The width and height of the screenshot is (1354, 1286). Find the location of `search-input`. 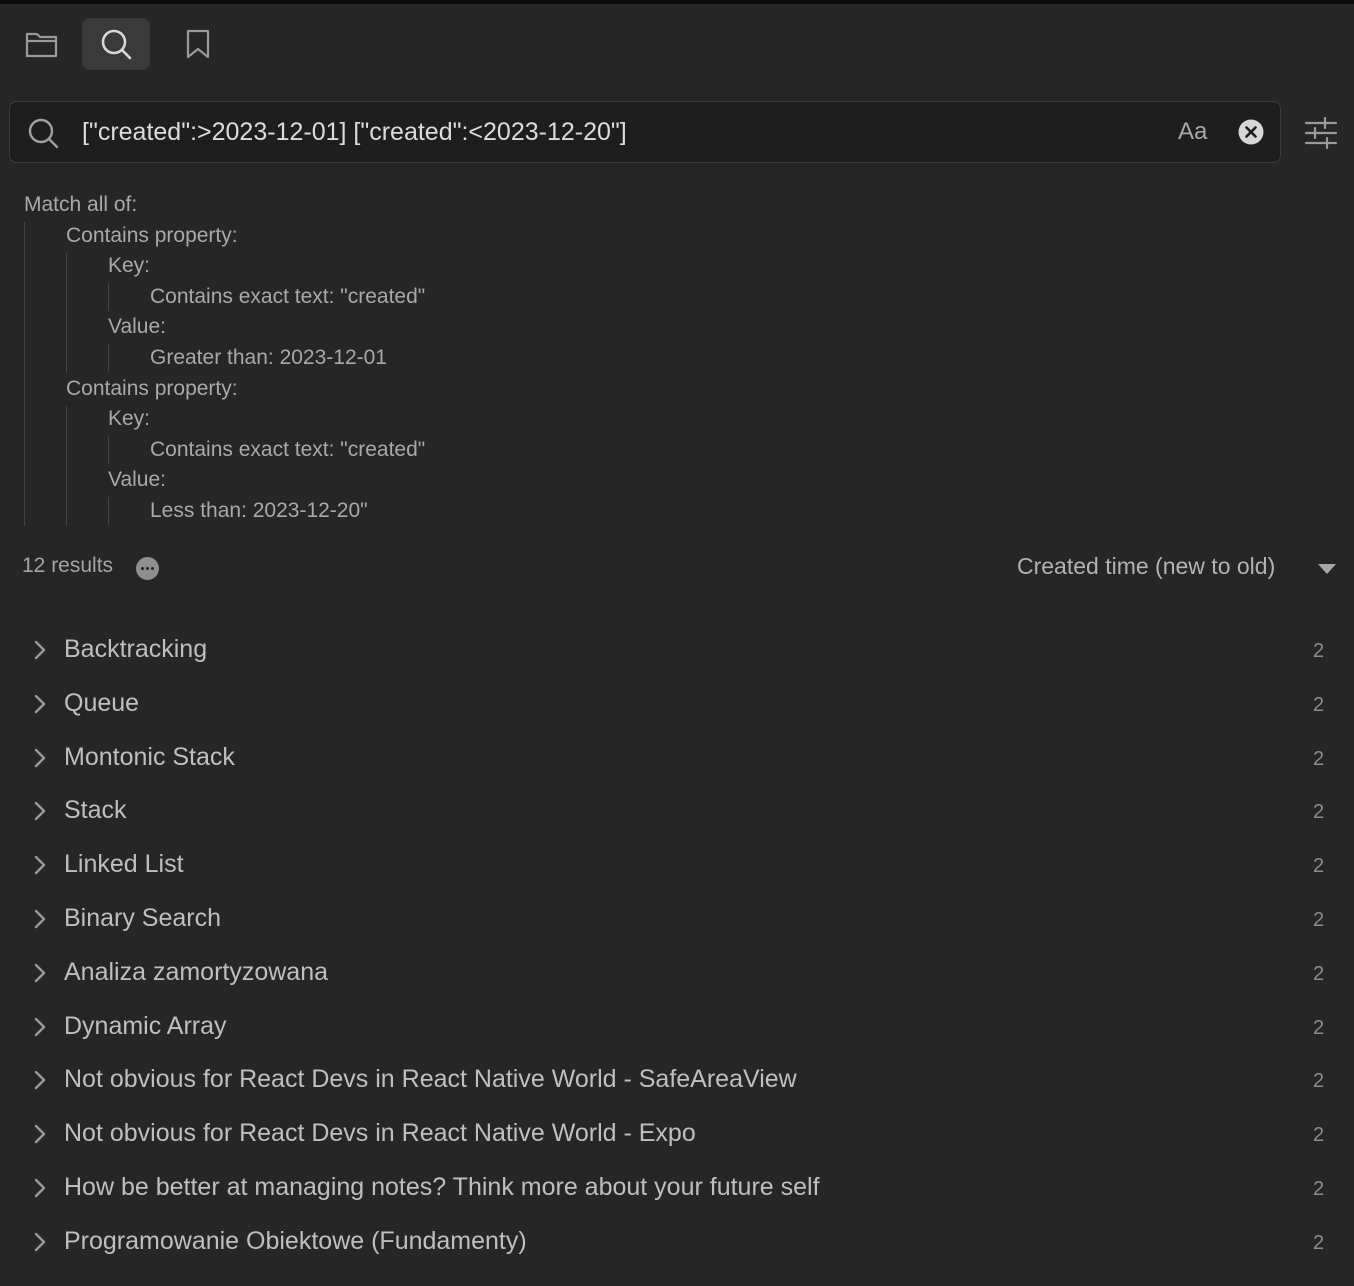

search-input is located at coordinates (622, 132).